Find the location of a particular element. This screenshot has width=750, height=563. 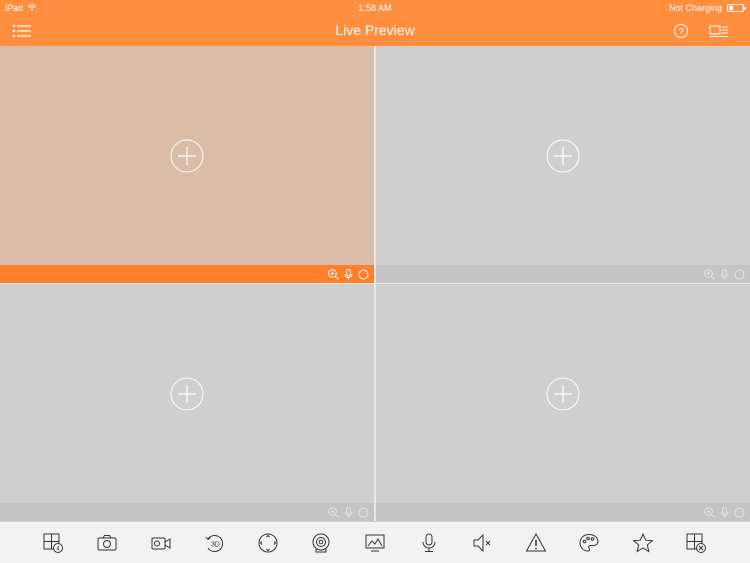

page-title: Live Preview is located at coordinates (375, 30).